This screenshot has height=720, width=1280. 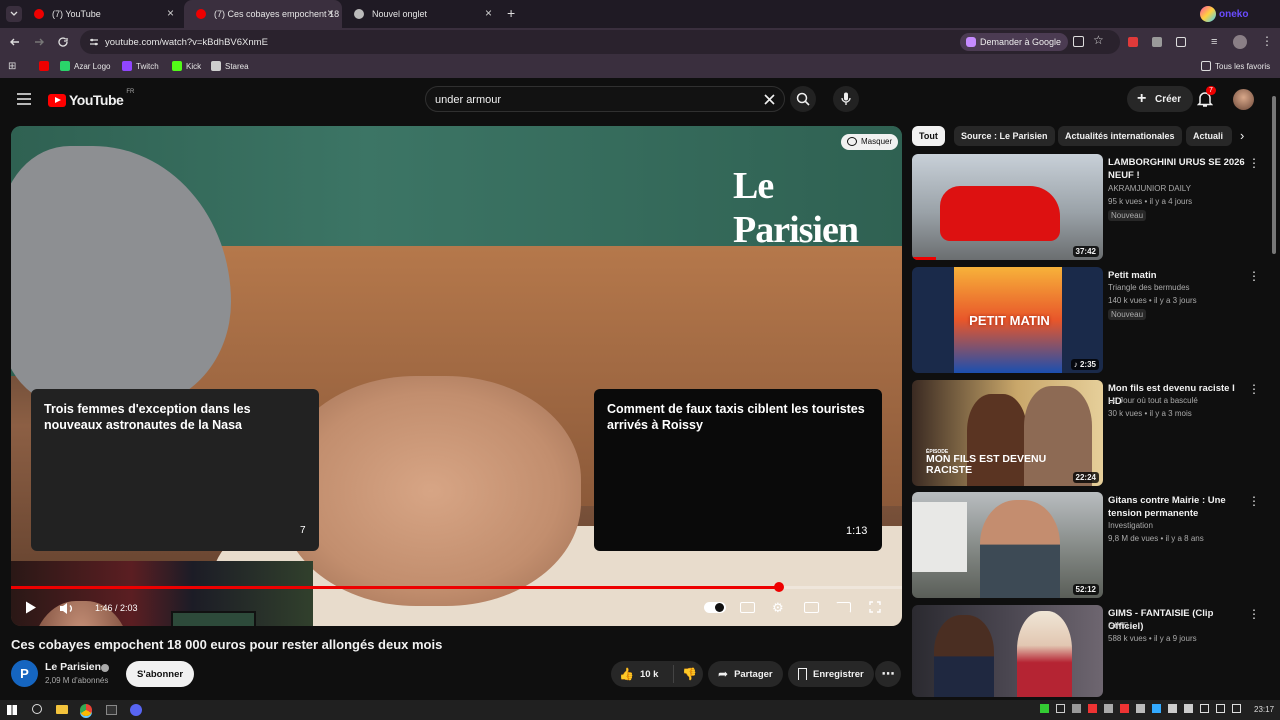 I want to click on chip-all: Tout, so click(x=928, y=136).